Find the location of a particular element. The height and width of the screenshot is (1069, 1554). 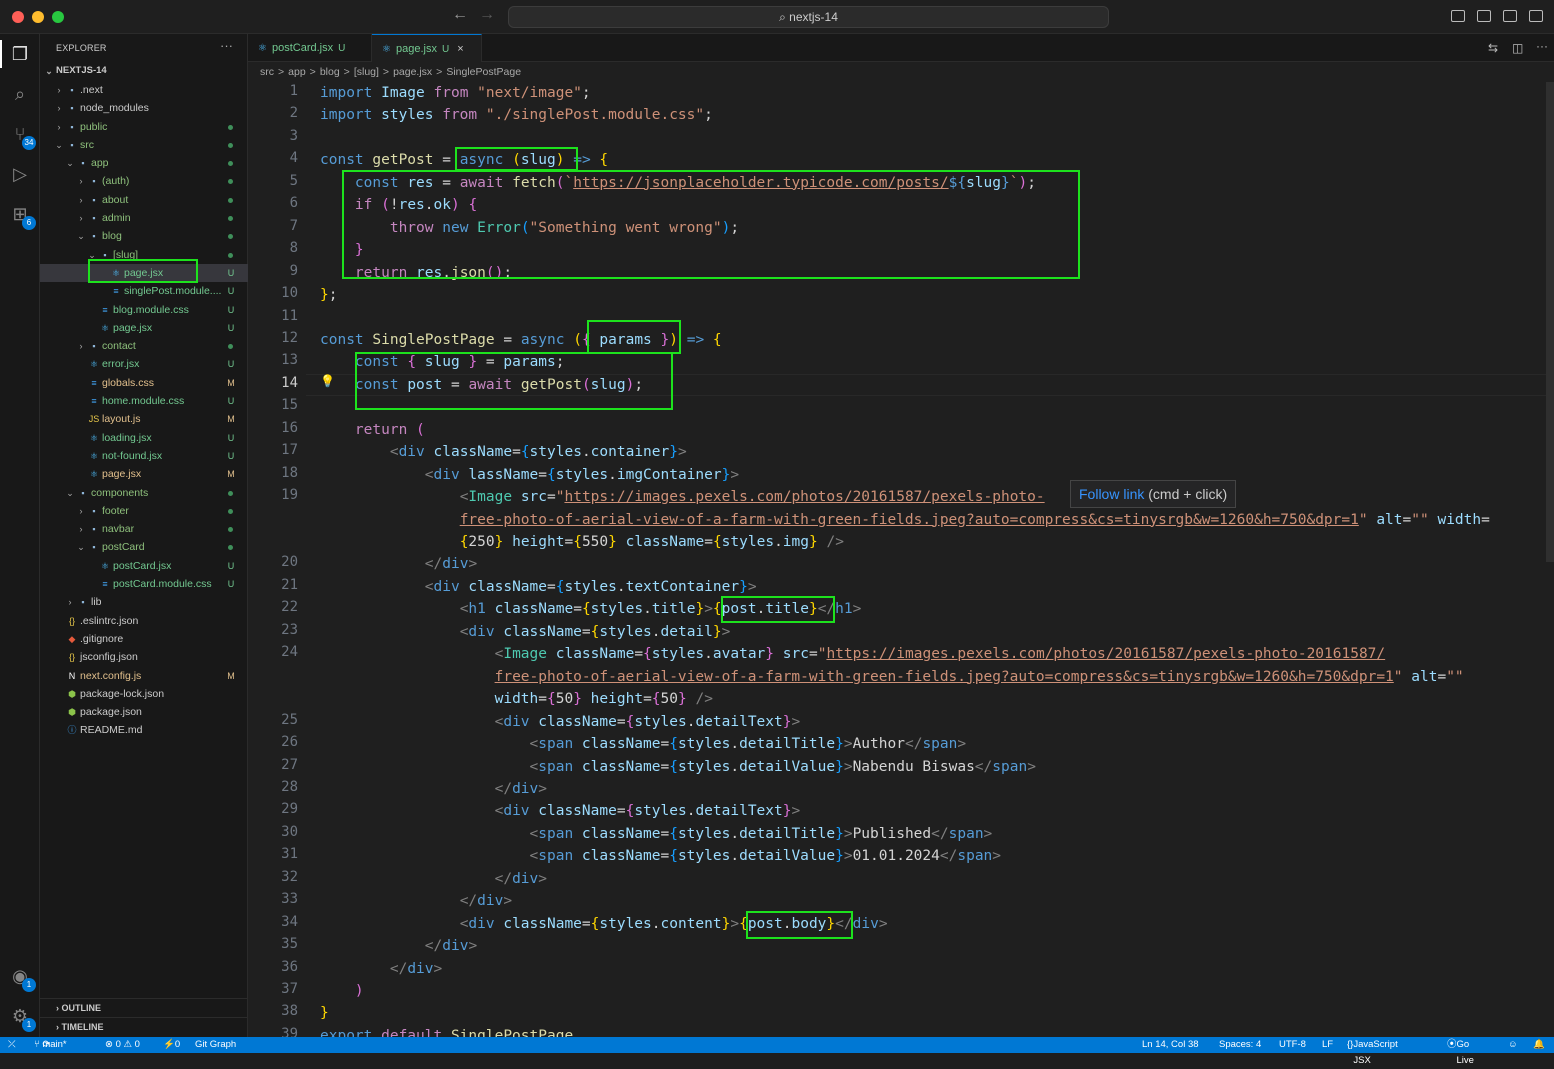

forward-arrow-icon: → is located at coordinates (487, 15).